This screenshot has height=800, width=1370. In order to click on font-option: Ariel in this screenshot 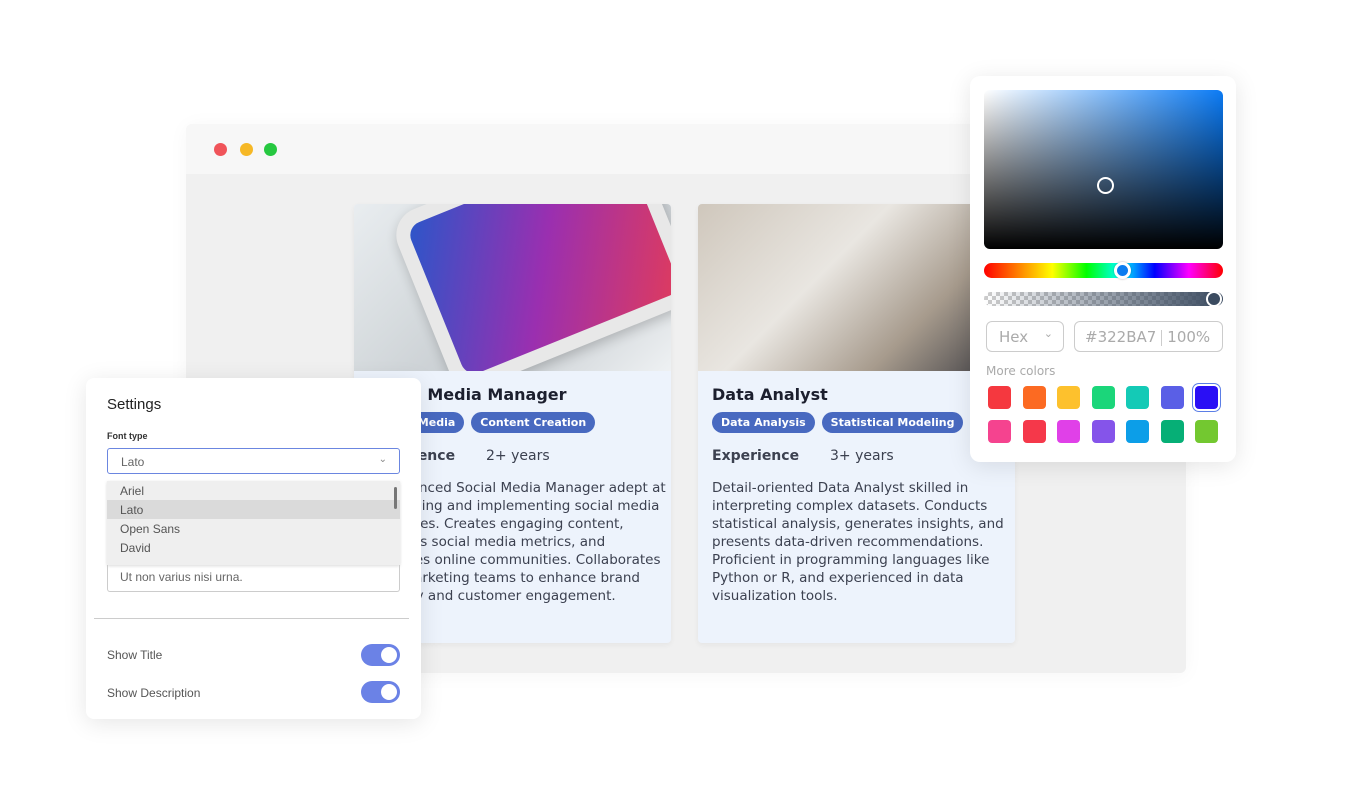, I will do `click(253, 490)`.